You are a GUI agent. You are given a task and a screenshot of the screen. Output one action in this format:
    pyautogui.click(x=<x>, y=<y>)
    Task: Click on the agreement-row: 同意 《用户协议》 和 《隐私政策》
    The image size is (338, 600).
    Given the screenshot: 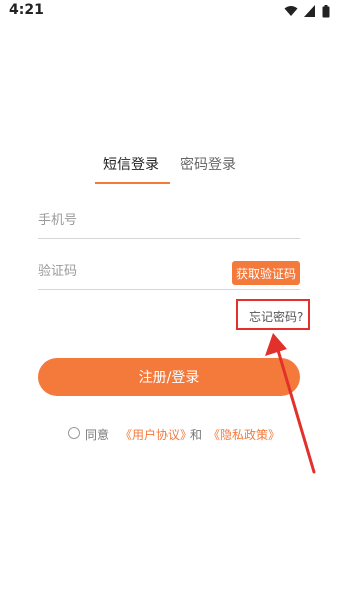 What is the action you would take?
    pyautogui.click(x=169, y=435)
    